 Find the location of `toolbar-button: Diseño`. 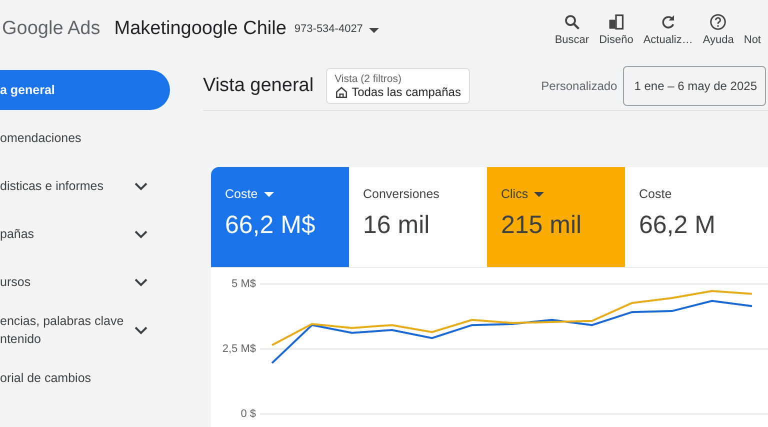

toolbar-button: Diseño is located at coordinates (616, 29).